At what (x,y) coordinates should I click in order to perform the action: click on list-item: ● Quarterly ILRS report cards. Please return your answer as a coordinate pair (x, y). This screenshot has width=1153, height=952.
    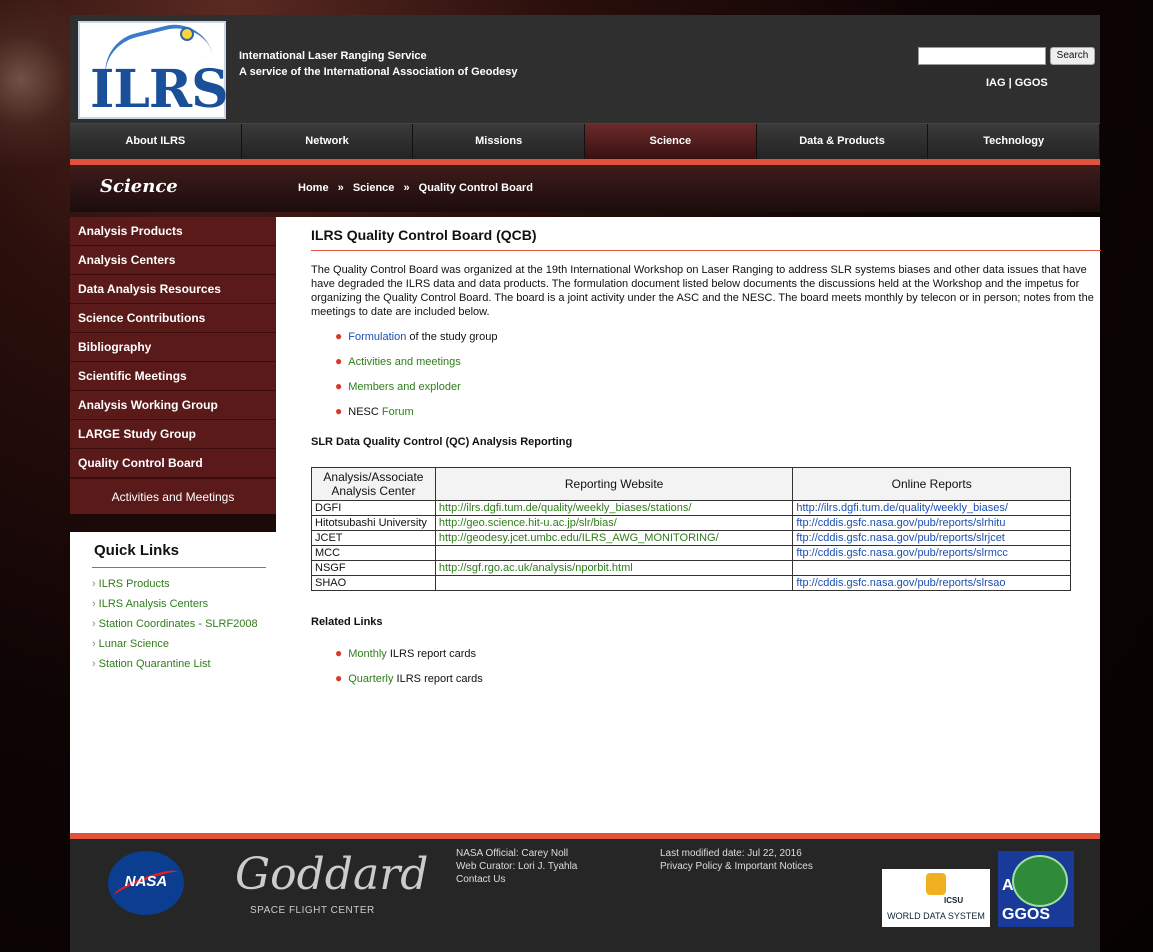
    Looking at the image, I should click on (706, 678).